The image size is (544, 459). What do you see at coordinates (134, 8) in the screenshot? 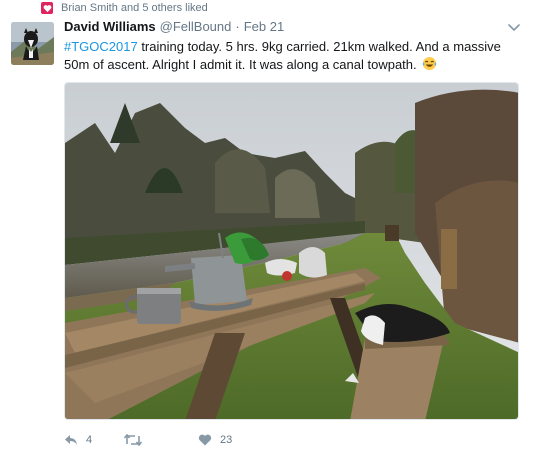
I see `social-context-text: Brian Smith and 5 others liked` at bounding box center [134, 8].